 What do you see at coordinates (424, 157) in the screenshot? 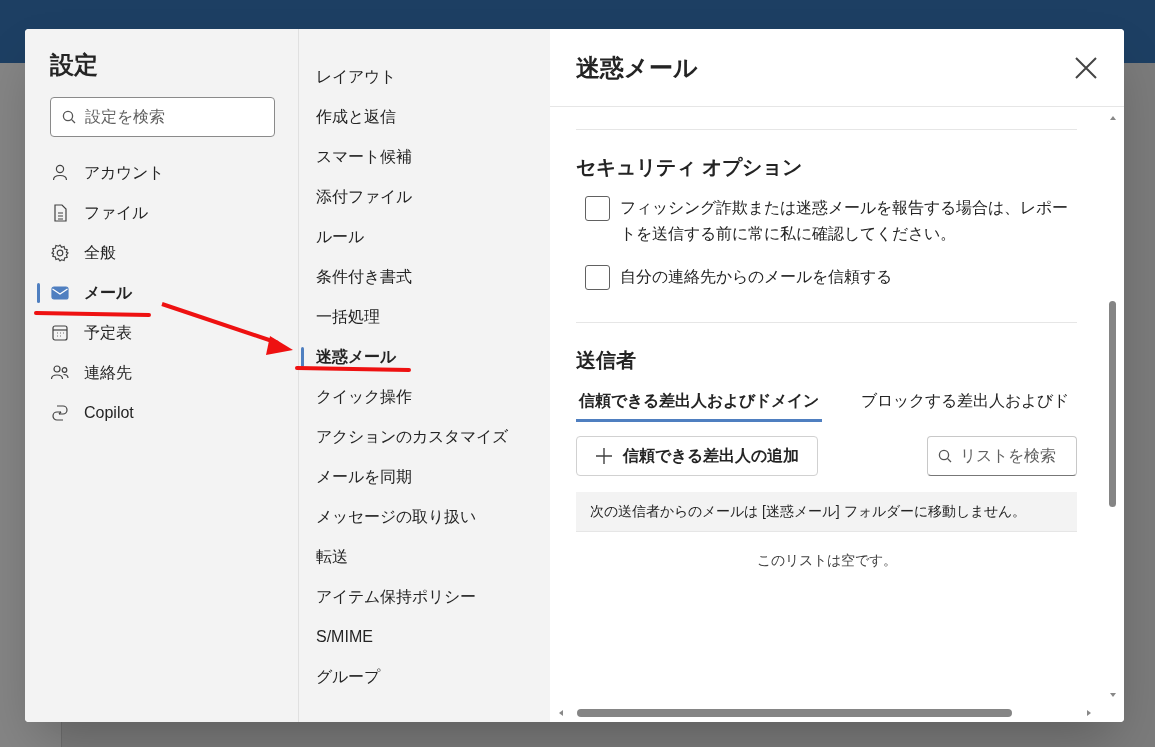
I see `settings-subcategory: スマート候補` at bounding box center [424, 157].